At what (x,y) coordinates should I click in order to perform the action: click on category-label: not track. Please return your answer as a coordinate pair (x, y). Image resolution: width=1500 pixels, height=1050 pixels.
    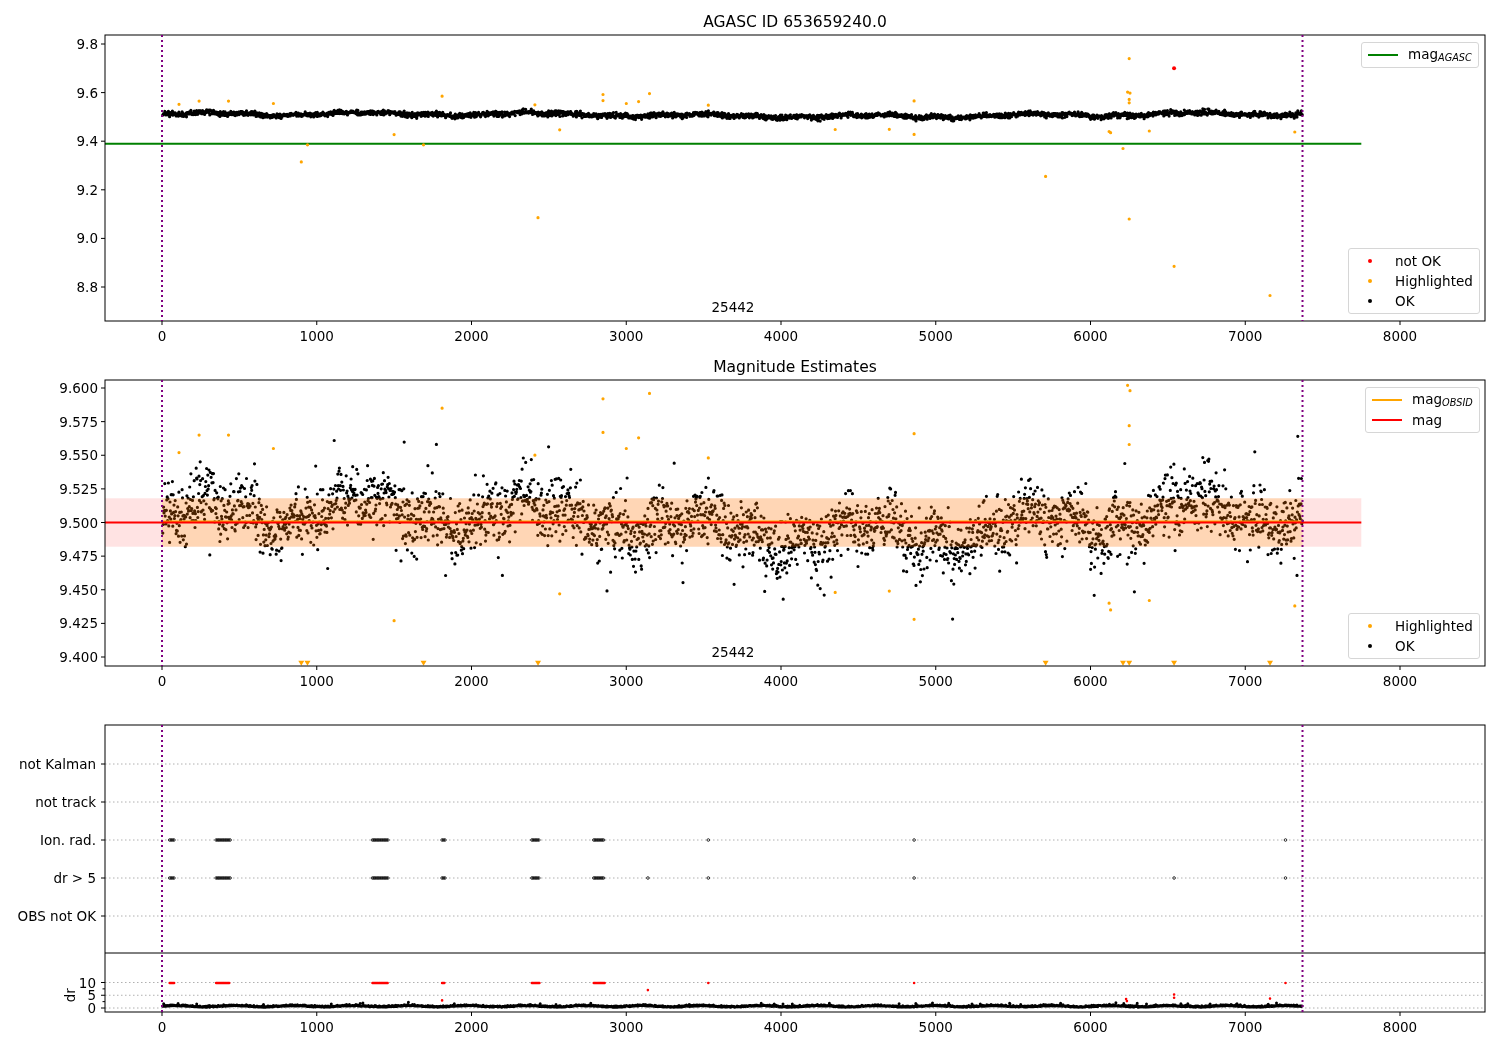
    Looking at the image, I should click on (65, 802).